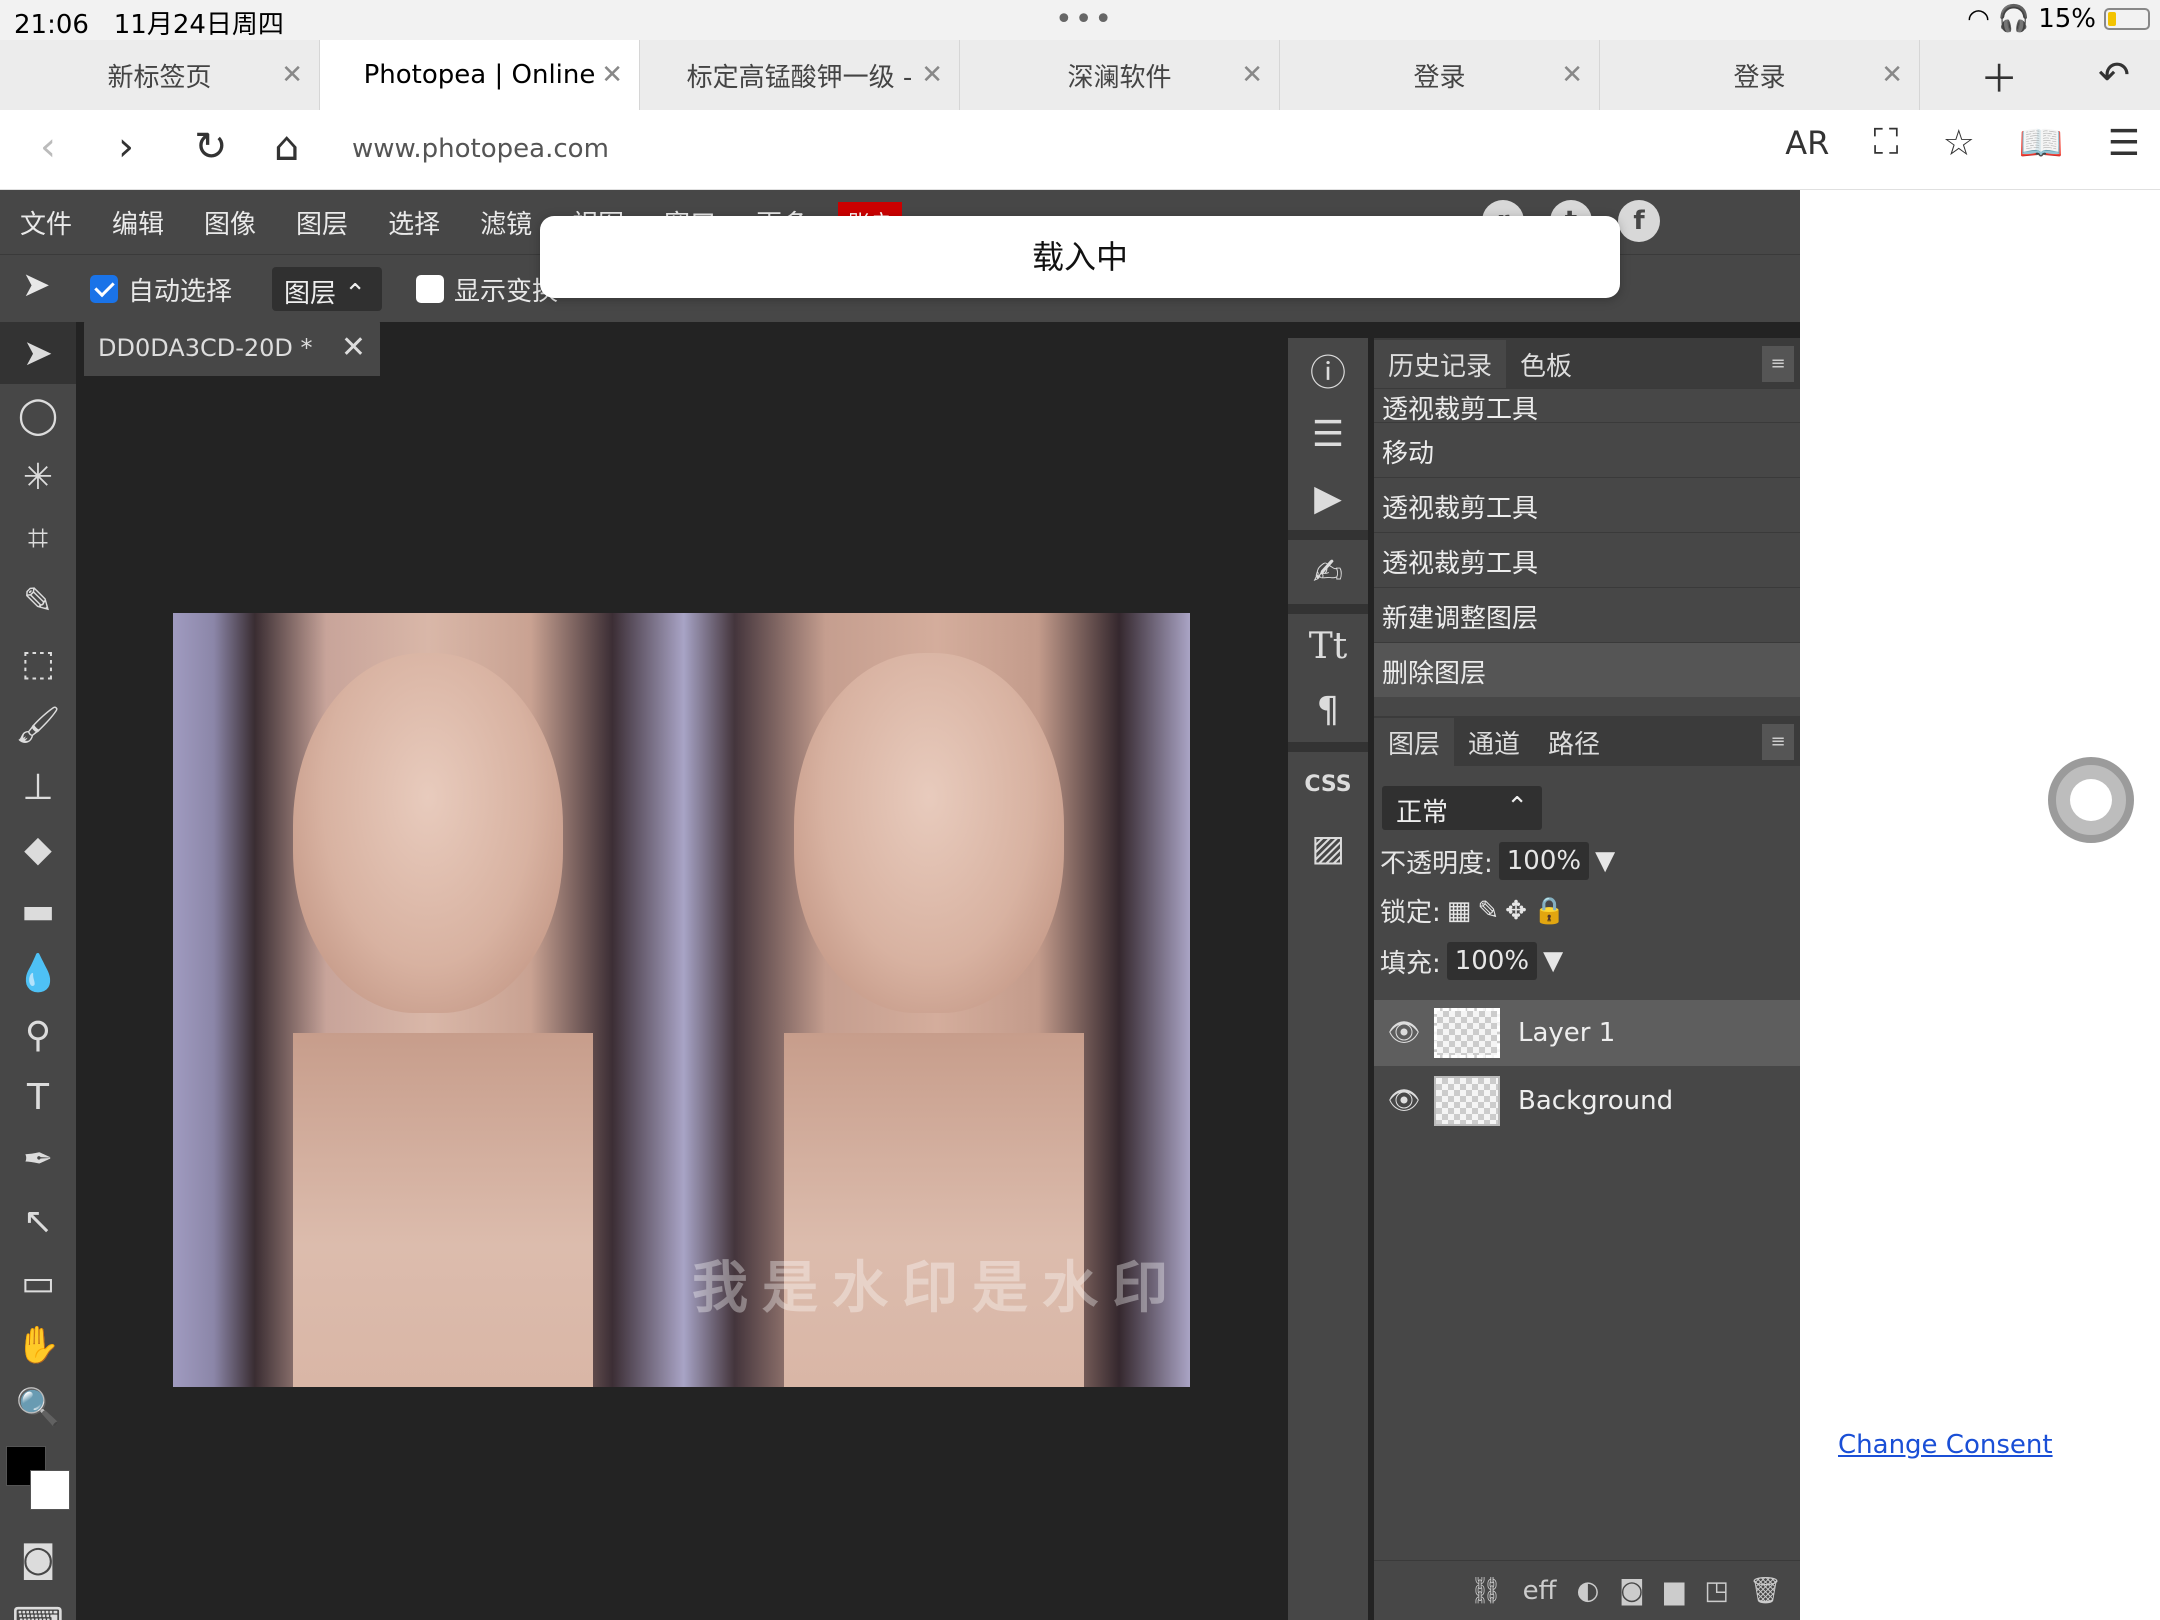 The height and width of the screenshot is (1620, 2160). I want to click on facebook-icon: f, so click(1639, 221).